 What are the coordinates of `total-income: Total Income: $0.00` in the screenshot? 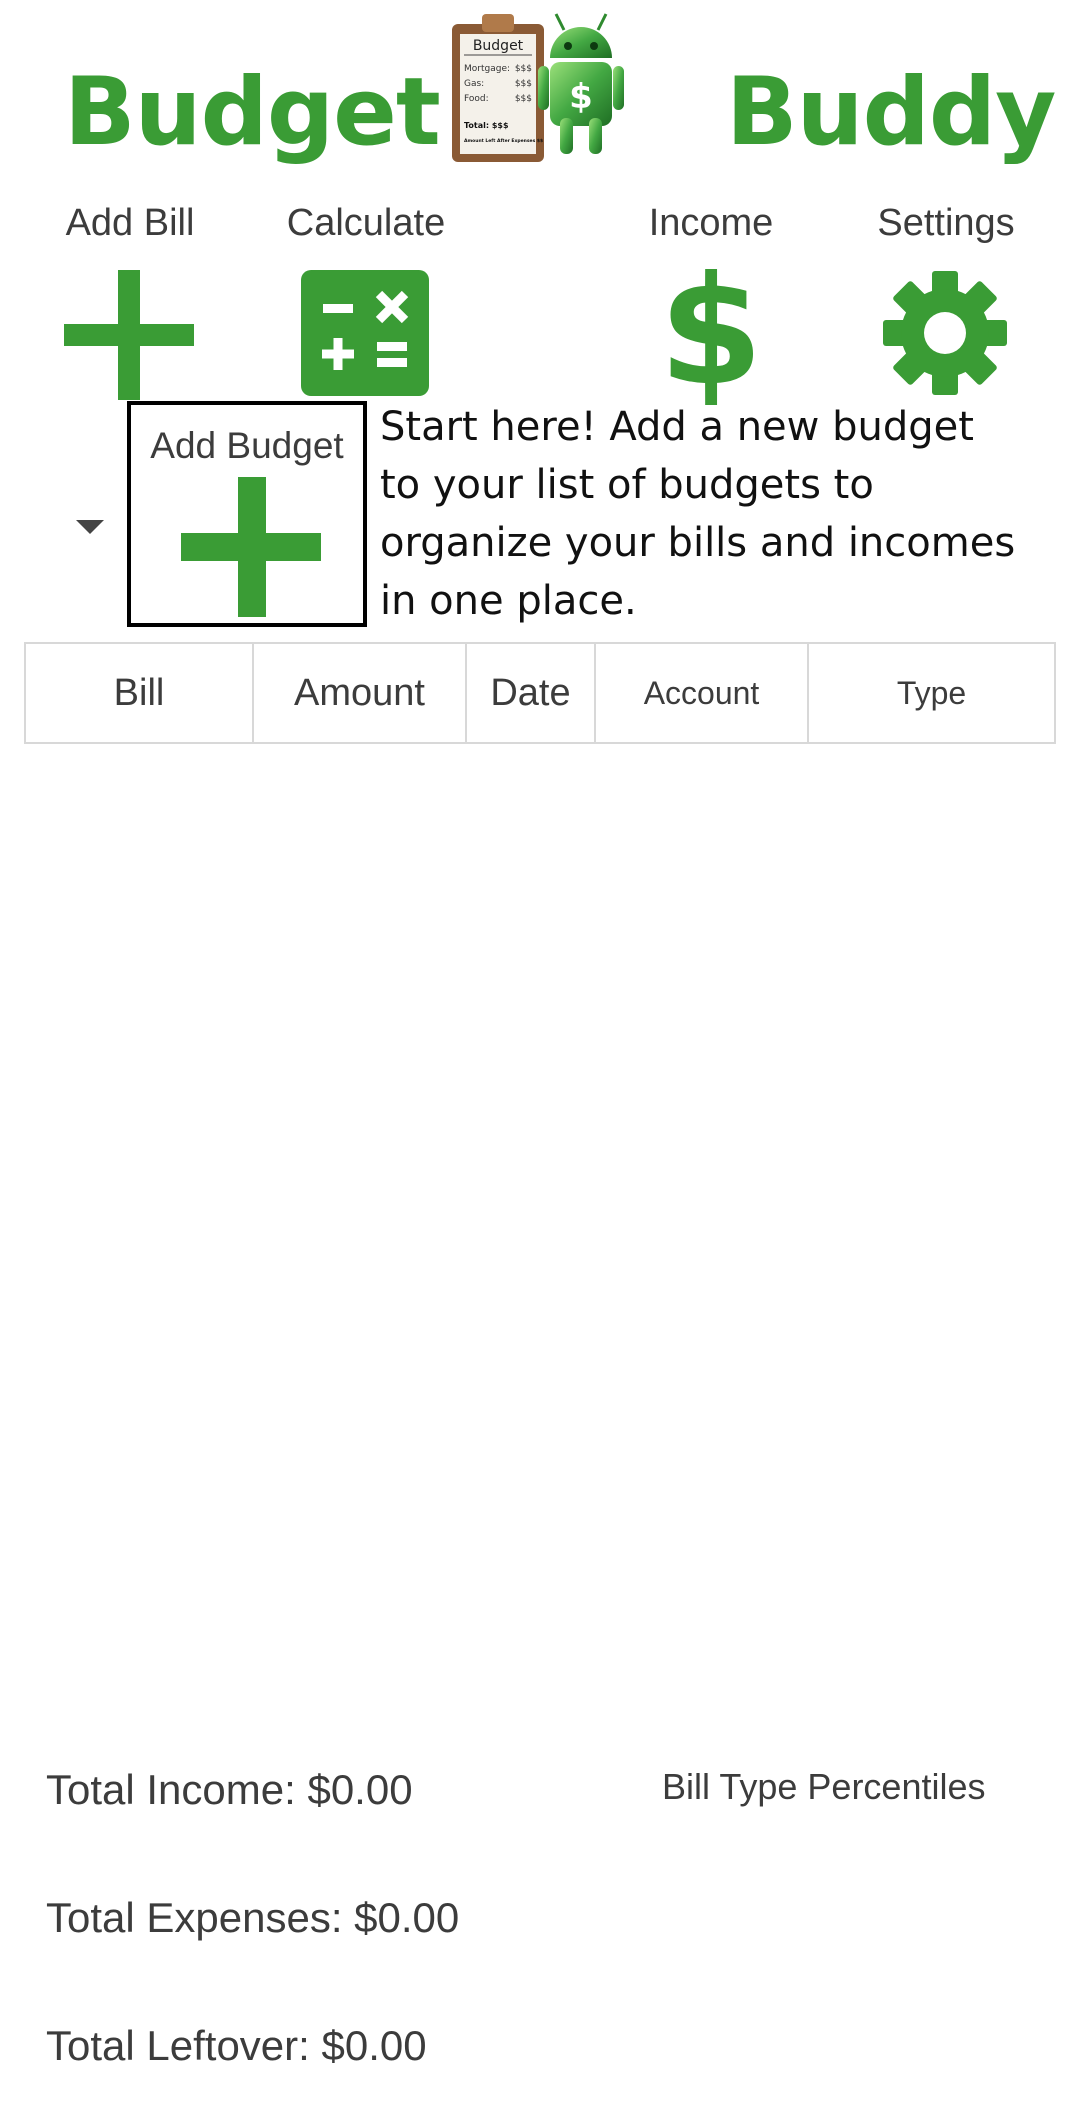 It's located at (229, 1789).